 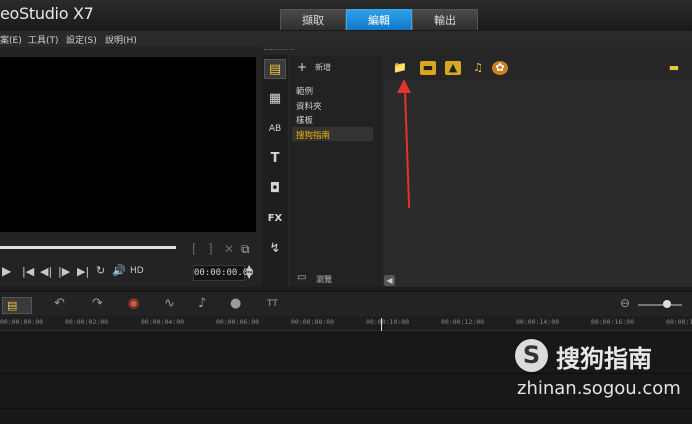 What do you see at coordinates (313, 322) in the screenshot?
I see `ruler-tick: 00:00:08:00` at bounding box center [313, 322].